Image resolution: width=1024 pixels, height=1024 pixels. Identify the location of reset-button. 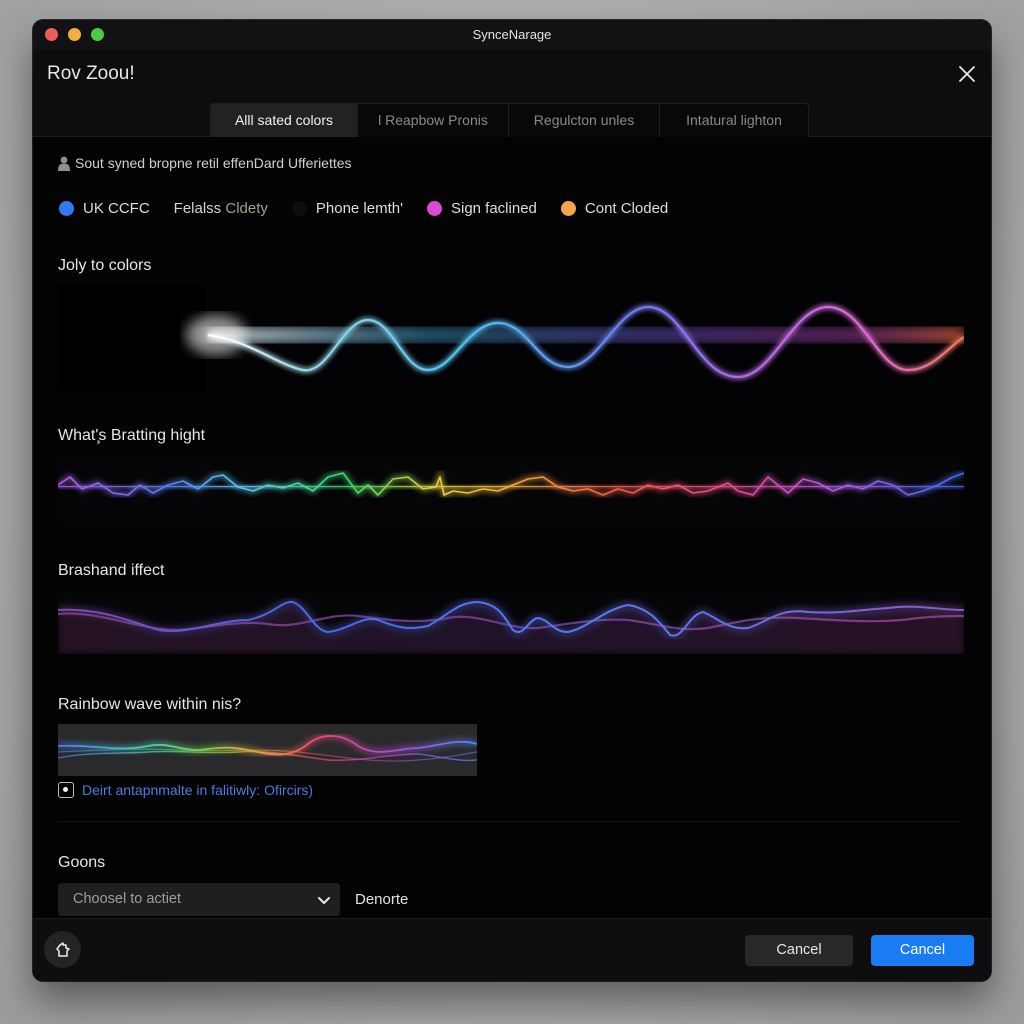
(62, 949).